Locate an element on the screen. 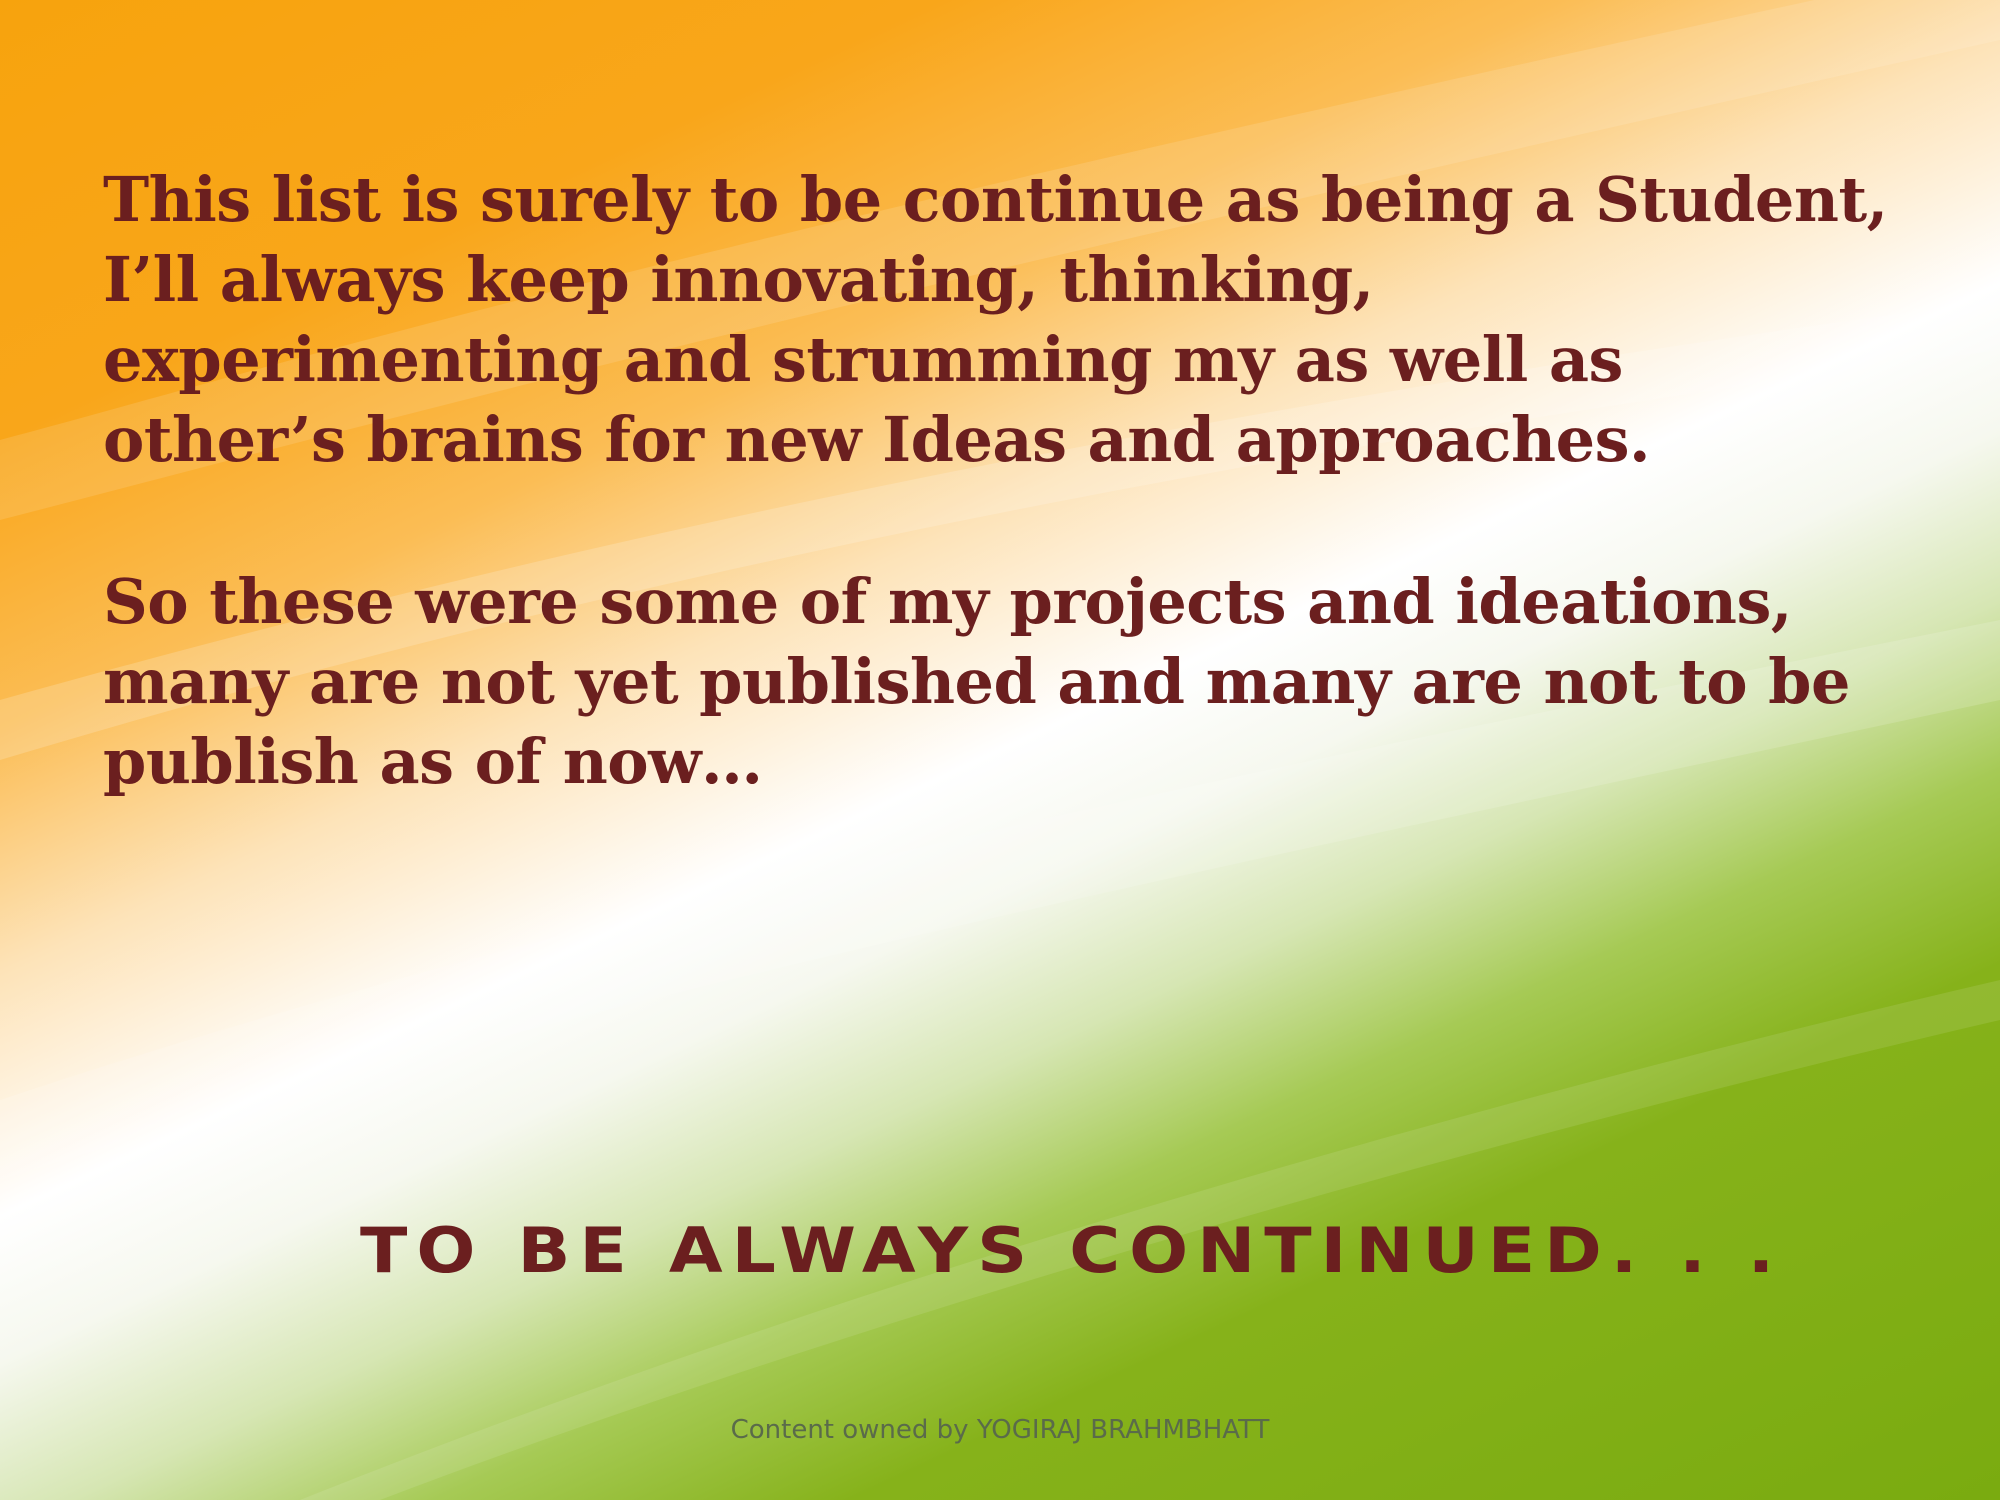 The height and width of the screenshot is (1500, 2000). ownership-footer: Content owned by YOGIRAJ BRAHMBHATT is located at coordinates (1000, 1430).